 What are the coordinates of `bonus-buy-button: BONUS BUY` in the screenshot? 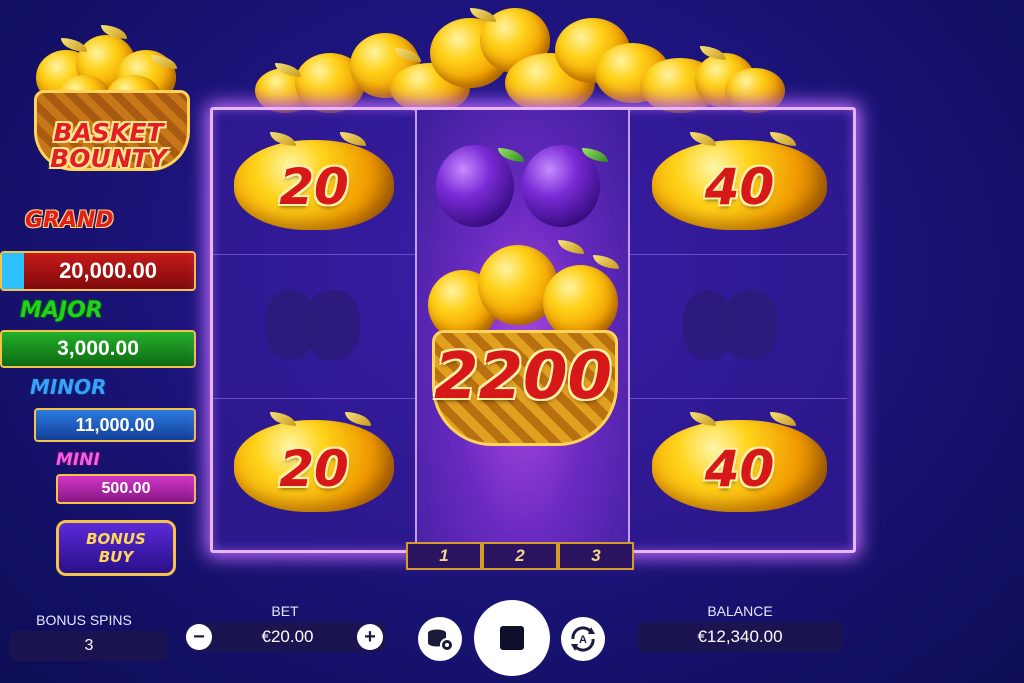 It's located at (116, 548).